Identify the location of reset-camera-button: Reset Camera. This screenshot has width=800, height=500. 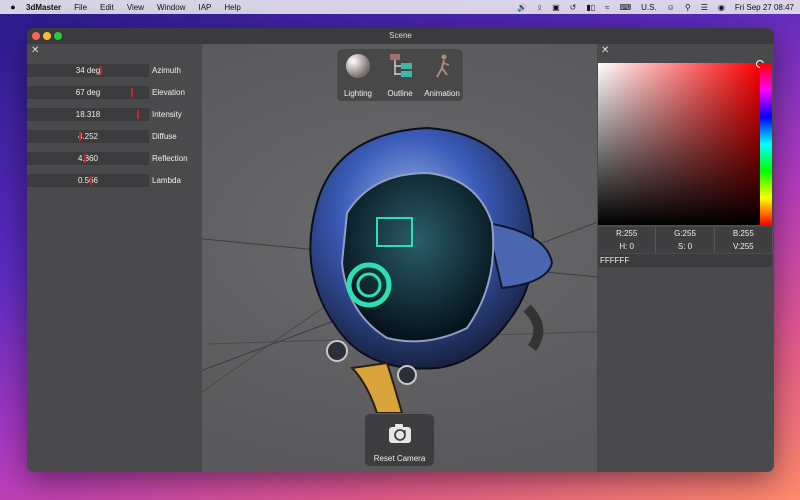
(399, 440).